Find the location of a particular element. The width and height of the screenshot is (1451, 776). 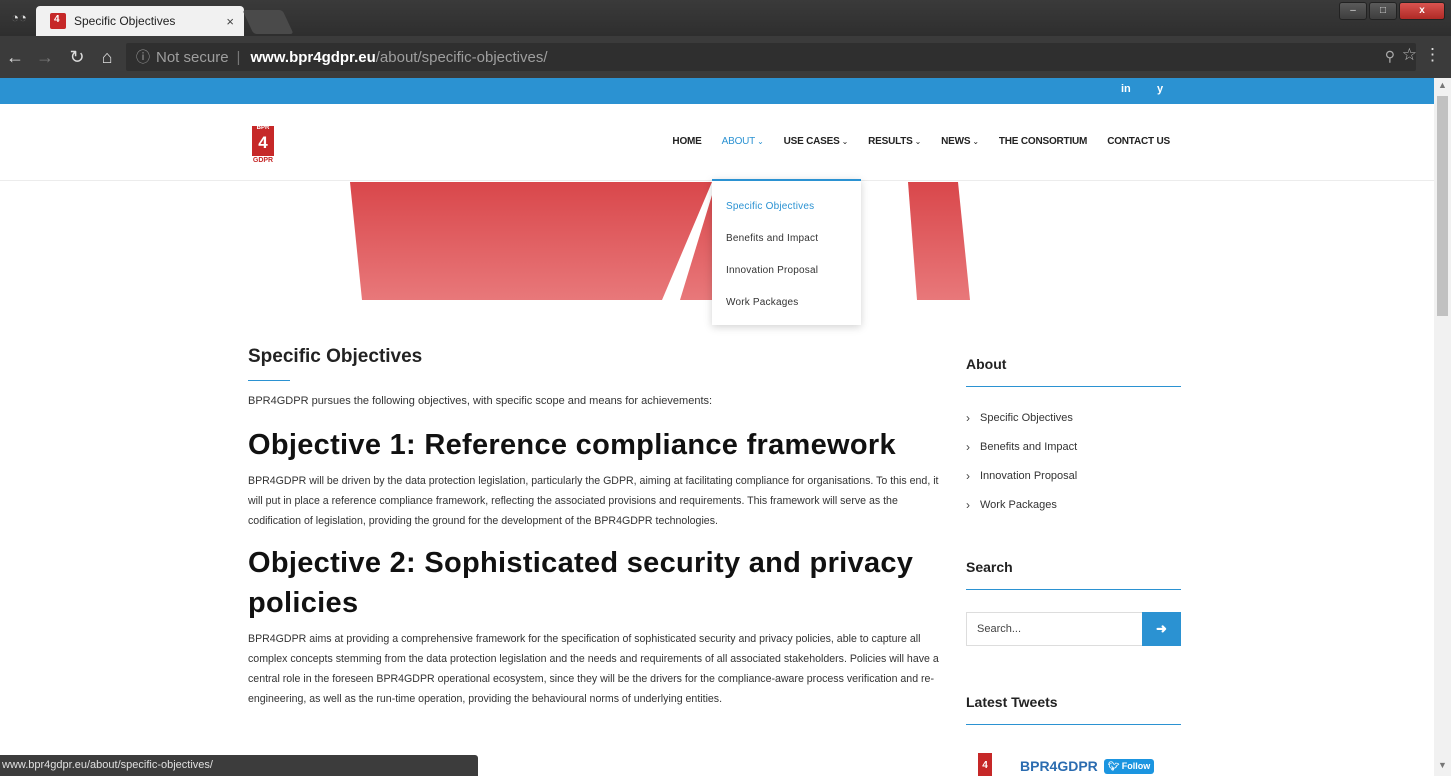

sidebar-tweets-heading: Latest Tweets is located at coordinates (1012, 702).